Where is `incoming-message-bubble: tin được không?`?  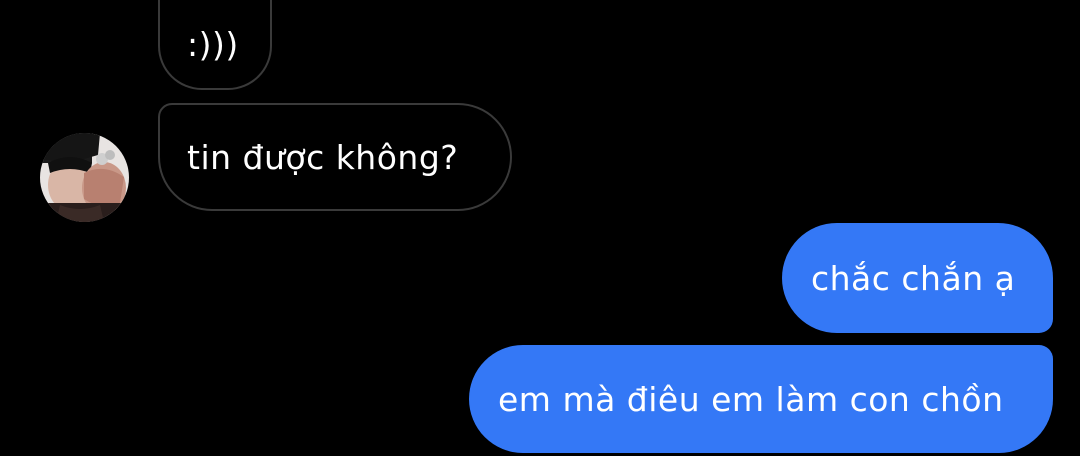
incoming-message-bubble: tin được không? is located at coordinates (335, 157).